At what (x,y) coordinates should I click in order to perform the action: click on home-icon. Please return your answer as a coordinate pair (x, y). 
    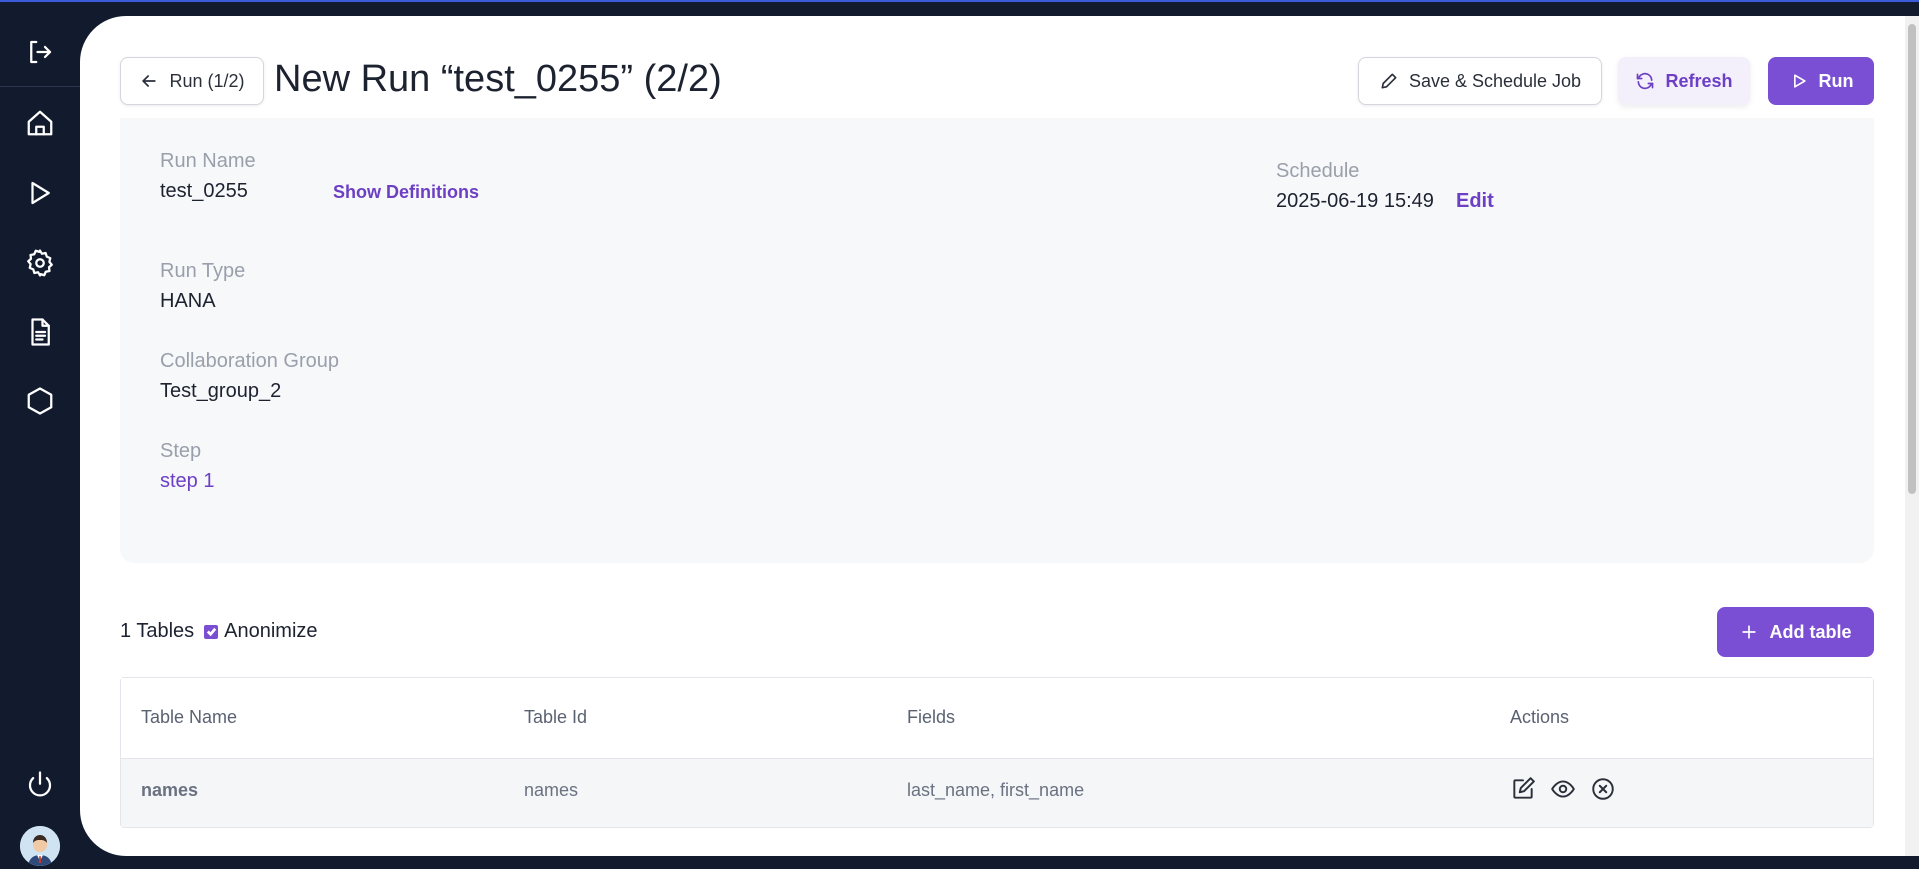
    Looking at the image, I should click on (40, 123).